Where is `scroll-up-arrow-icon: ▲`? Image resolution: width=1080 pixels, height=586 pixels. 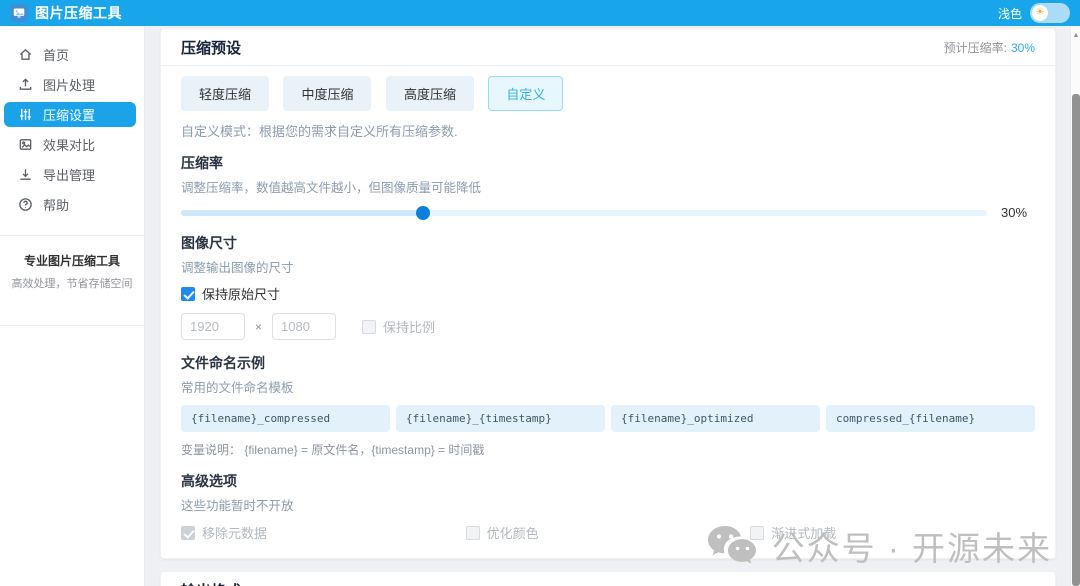 scroll-up-arrow-icon: ▲ is located at coordinates (1075, 35).